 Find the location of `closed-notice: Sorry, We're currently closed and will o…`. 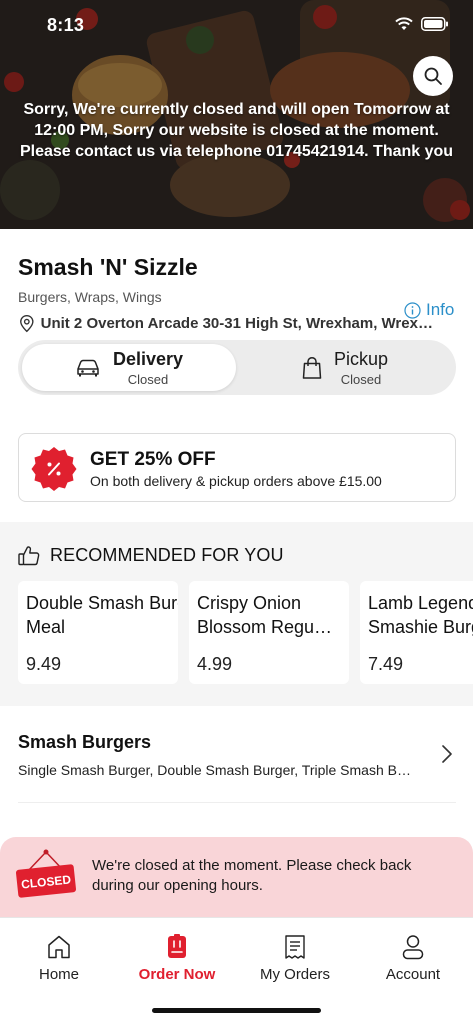

closed-notice: Sorry, We're currently closed and will o… is located at coordinates (236, 130).